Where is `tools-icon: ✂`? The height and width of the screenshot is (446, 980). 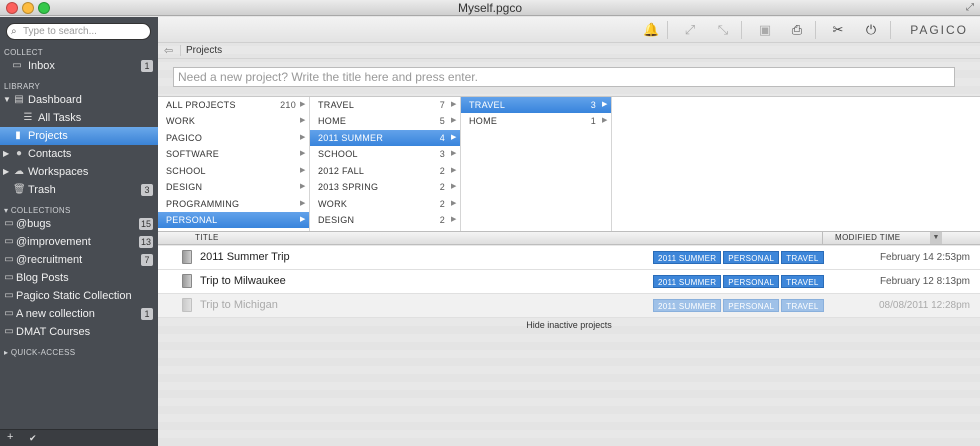 tools-icon: ✂ is located at coordinates (838, 30).